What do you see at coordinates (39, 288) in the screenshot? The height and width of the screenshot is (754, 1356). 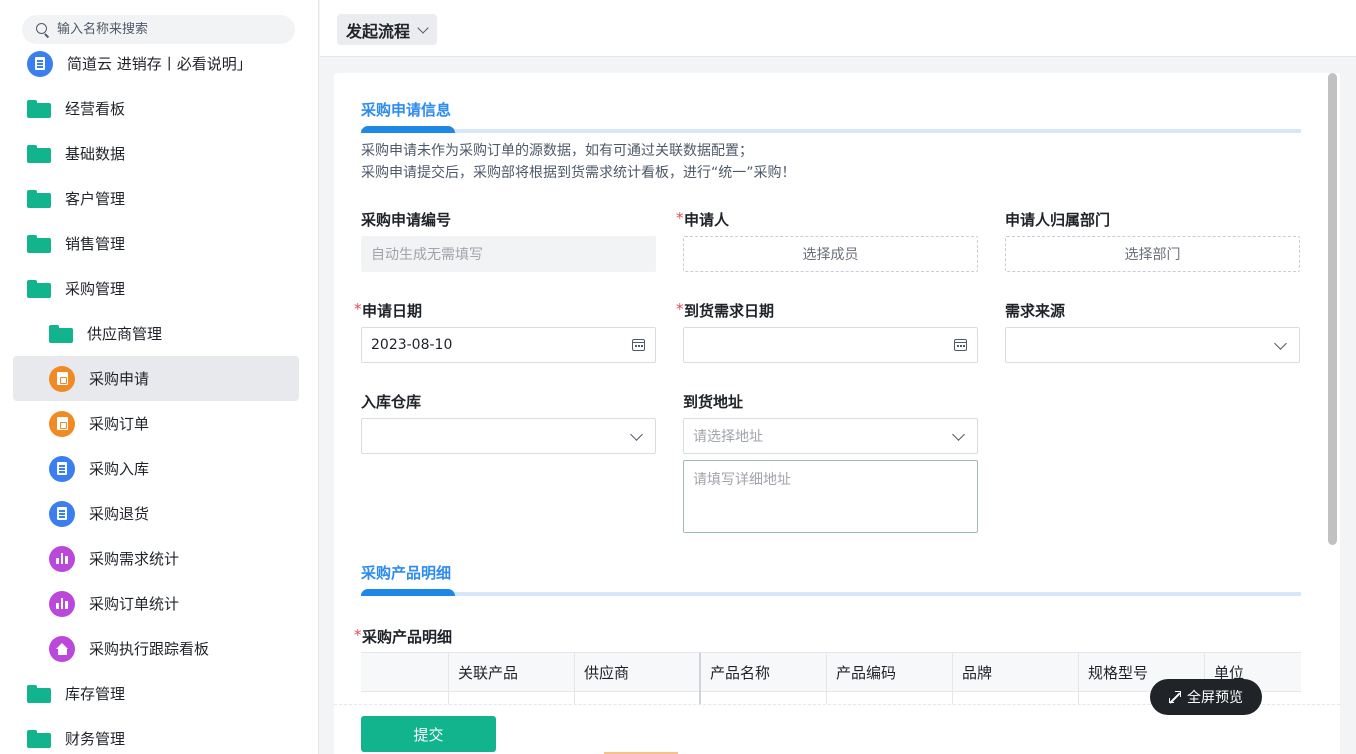 I see `folder-open-icon` at bounding box center [39, 288].